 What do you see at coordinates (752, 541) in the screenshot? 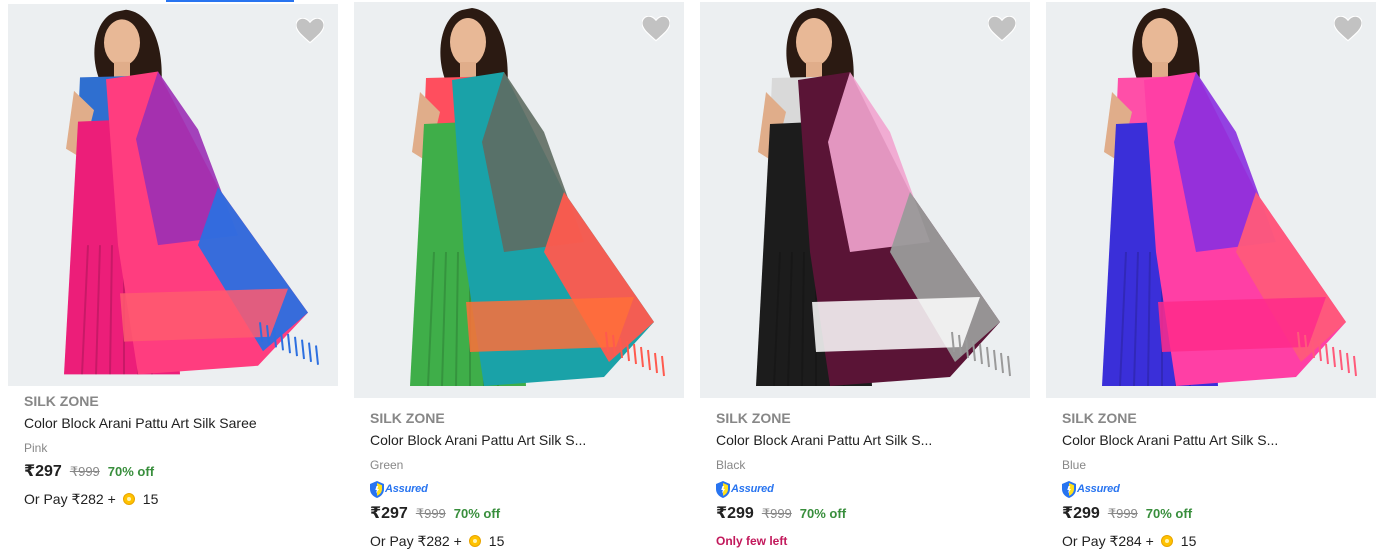
I see `stock-note: Only few left` at bounding box center [752, 541].